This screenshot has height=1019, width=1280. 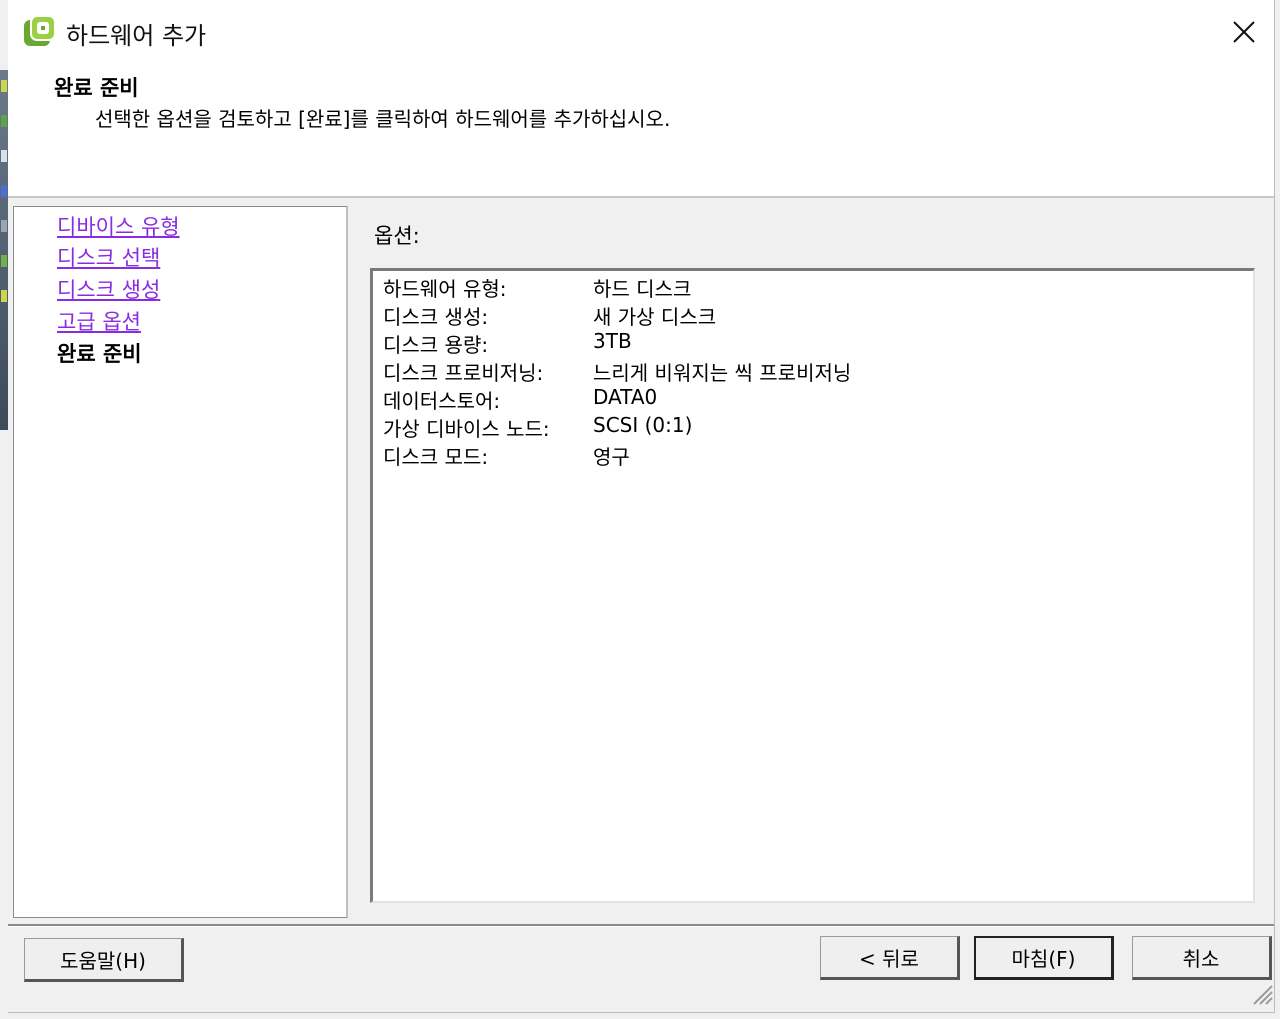 I want to click on close-icon, so click(x=1244, y=32).